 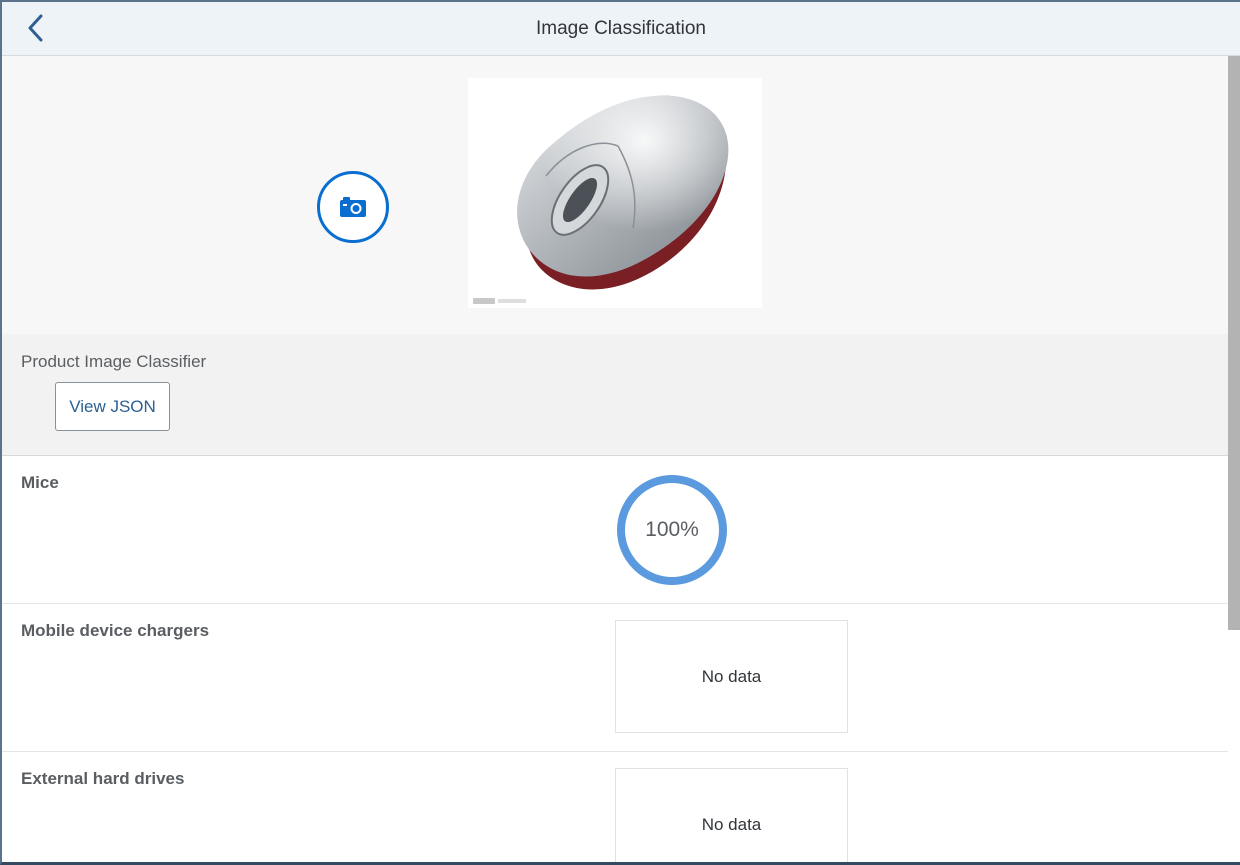 I want to click on result-label: Mice, so click(x=40, y=482).